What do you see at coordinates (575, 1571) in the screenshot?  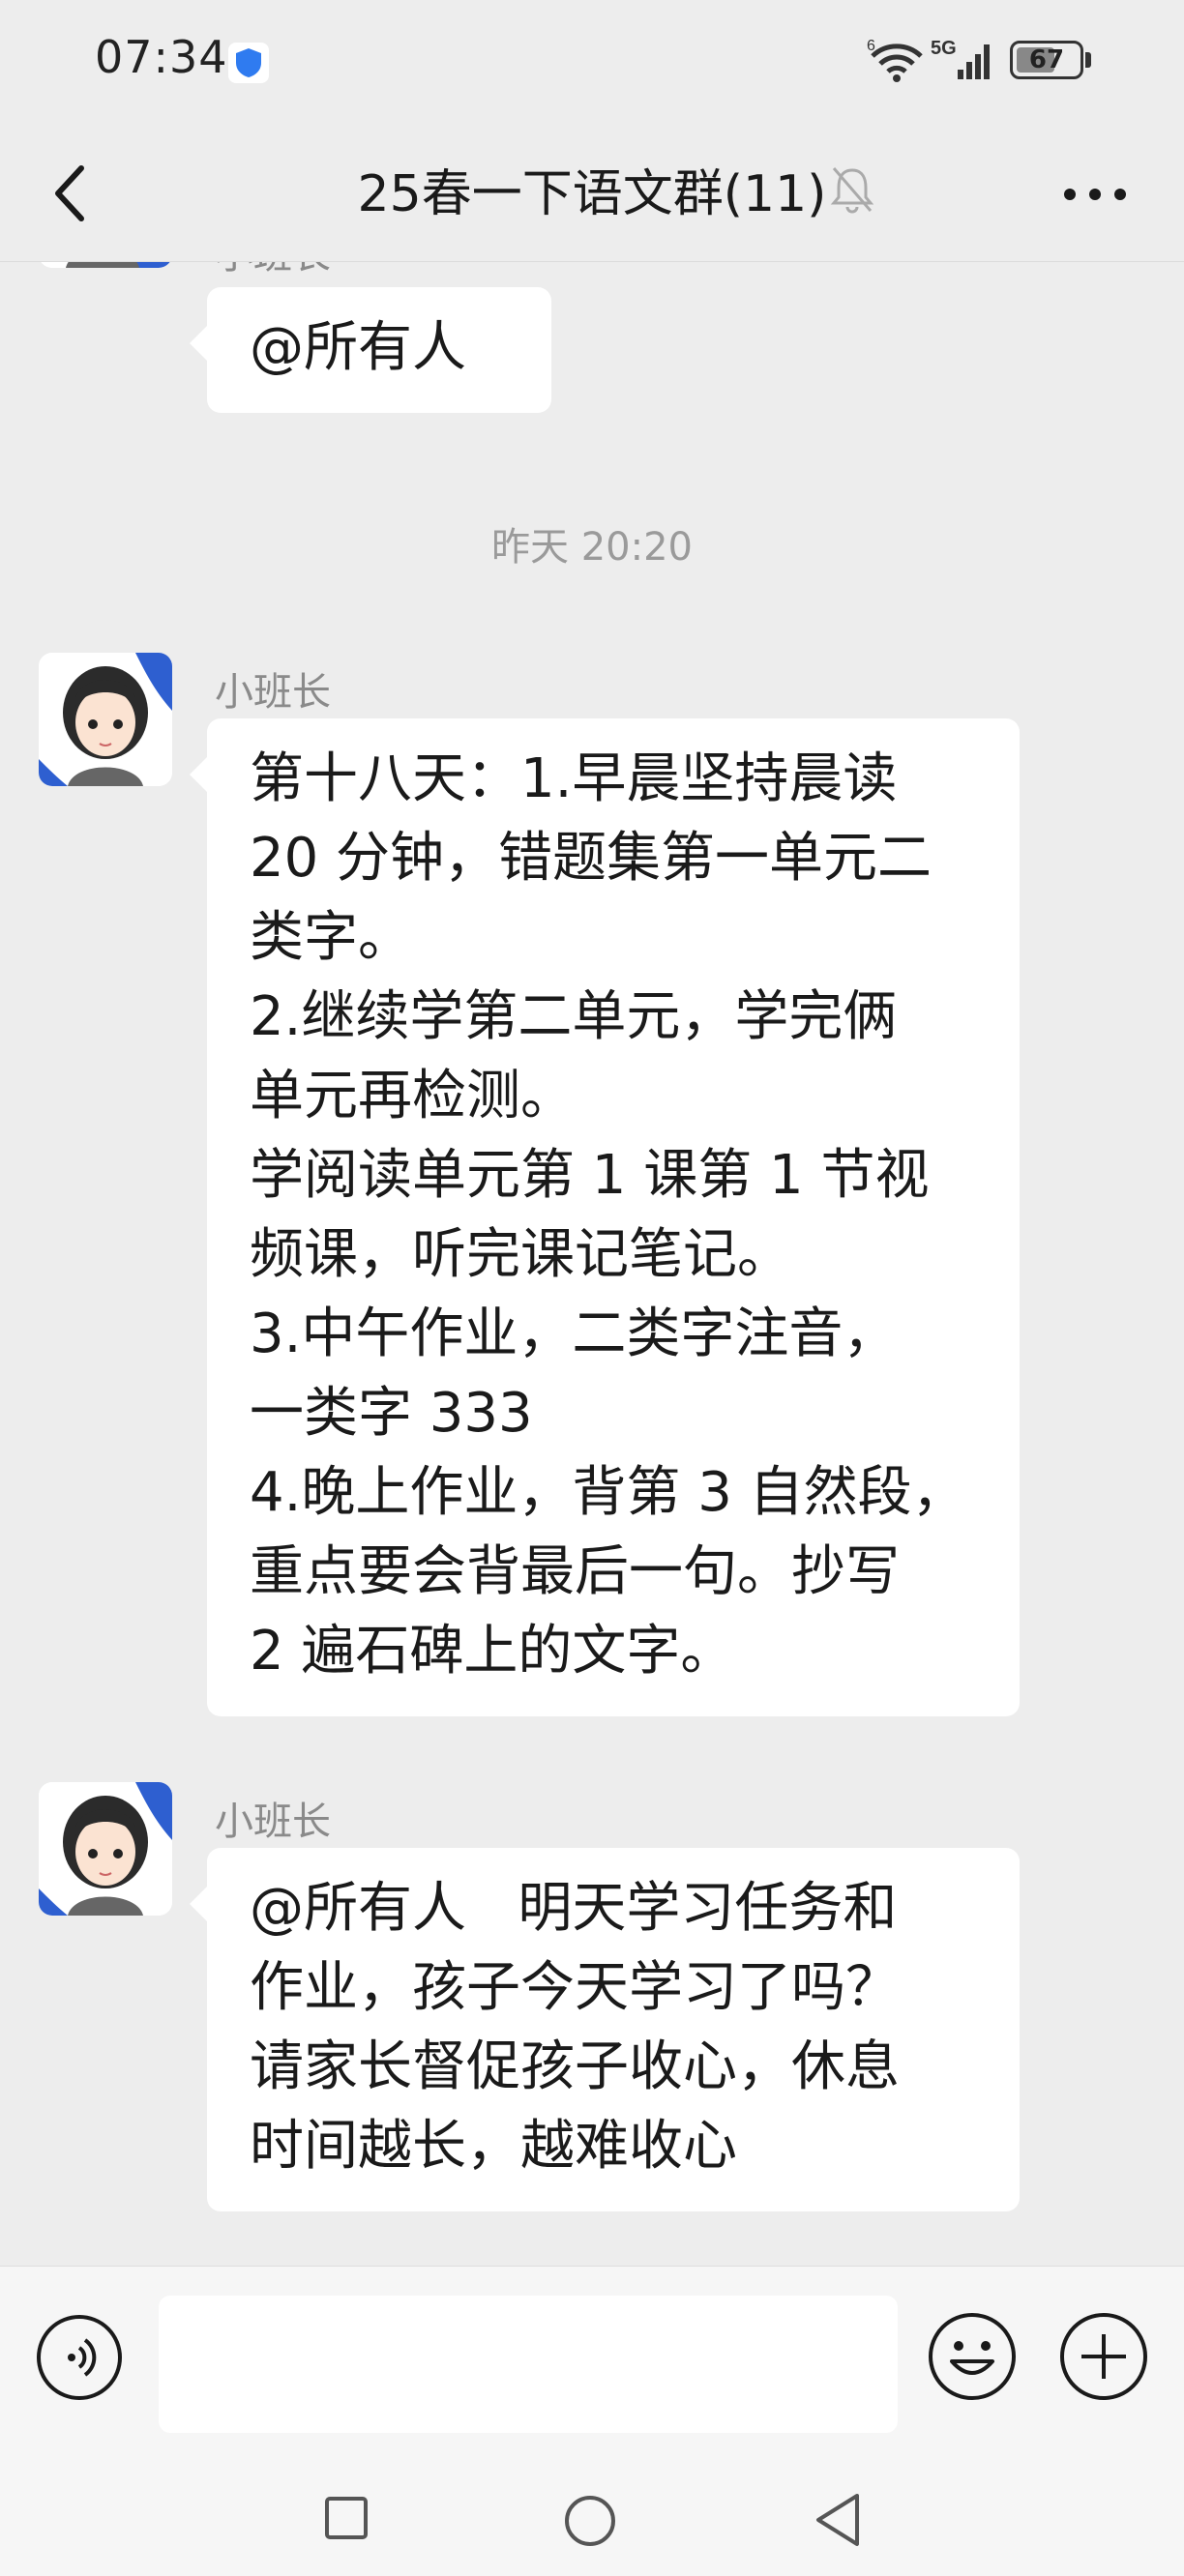 I see `message-line: 重点要会背最后一句。抄写` at bounding box center [575, 1571].